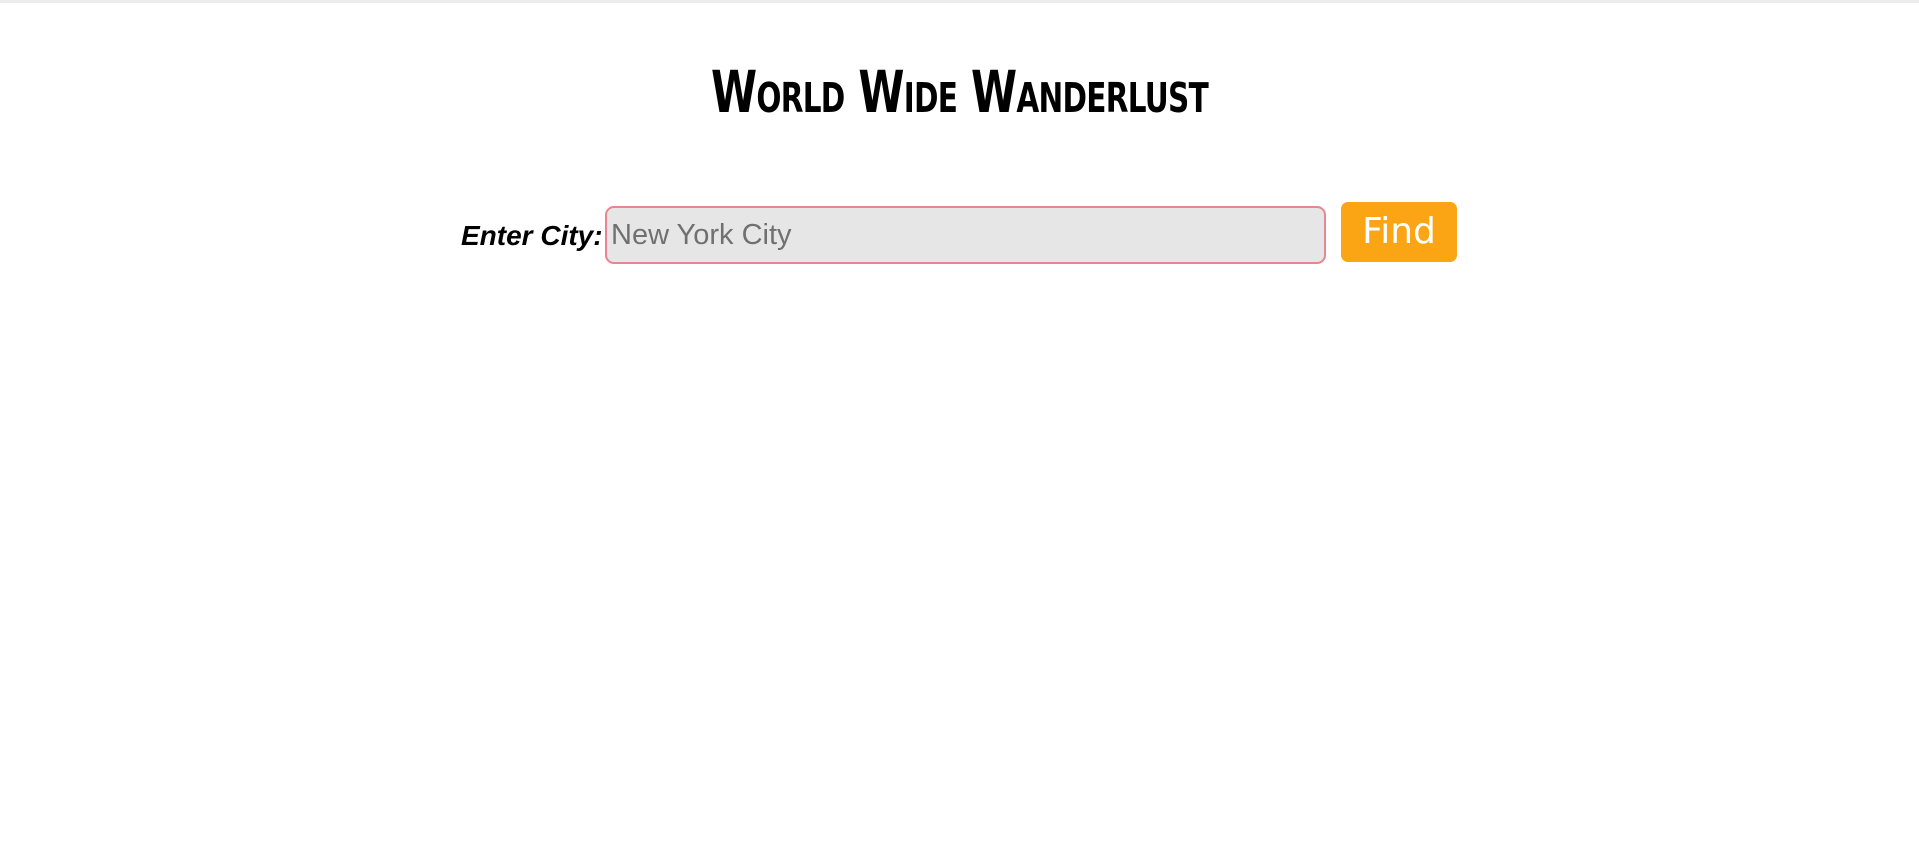 Image resolution: width=1919 pixels, height=859 pixels. I want to click on find-button: Find, so click(1399, 232).